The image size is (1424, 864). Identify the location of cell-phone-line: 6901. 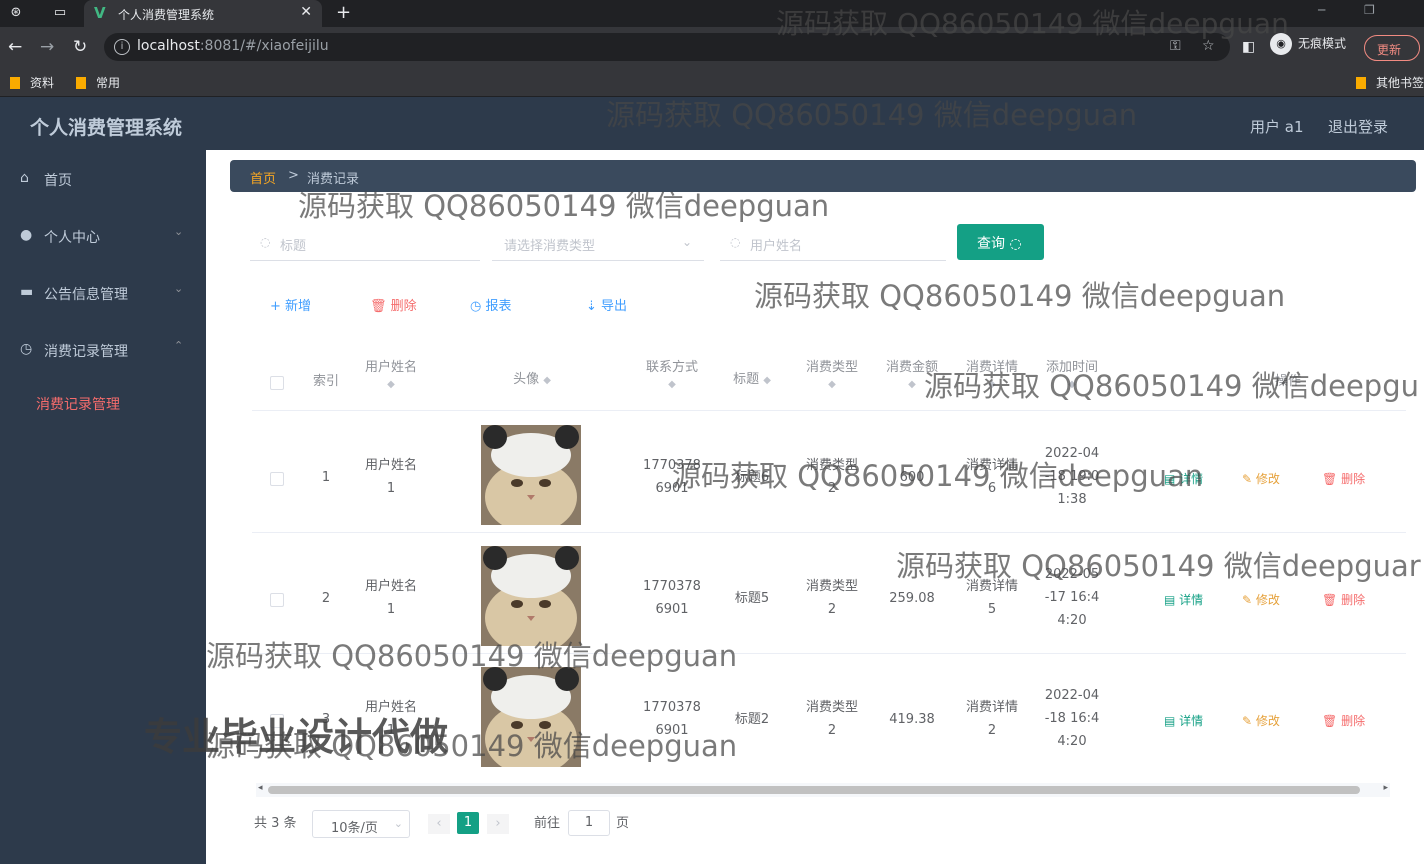
(672, 730).